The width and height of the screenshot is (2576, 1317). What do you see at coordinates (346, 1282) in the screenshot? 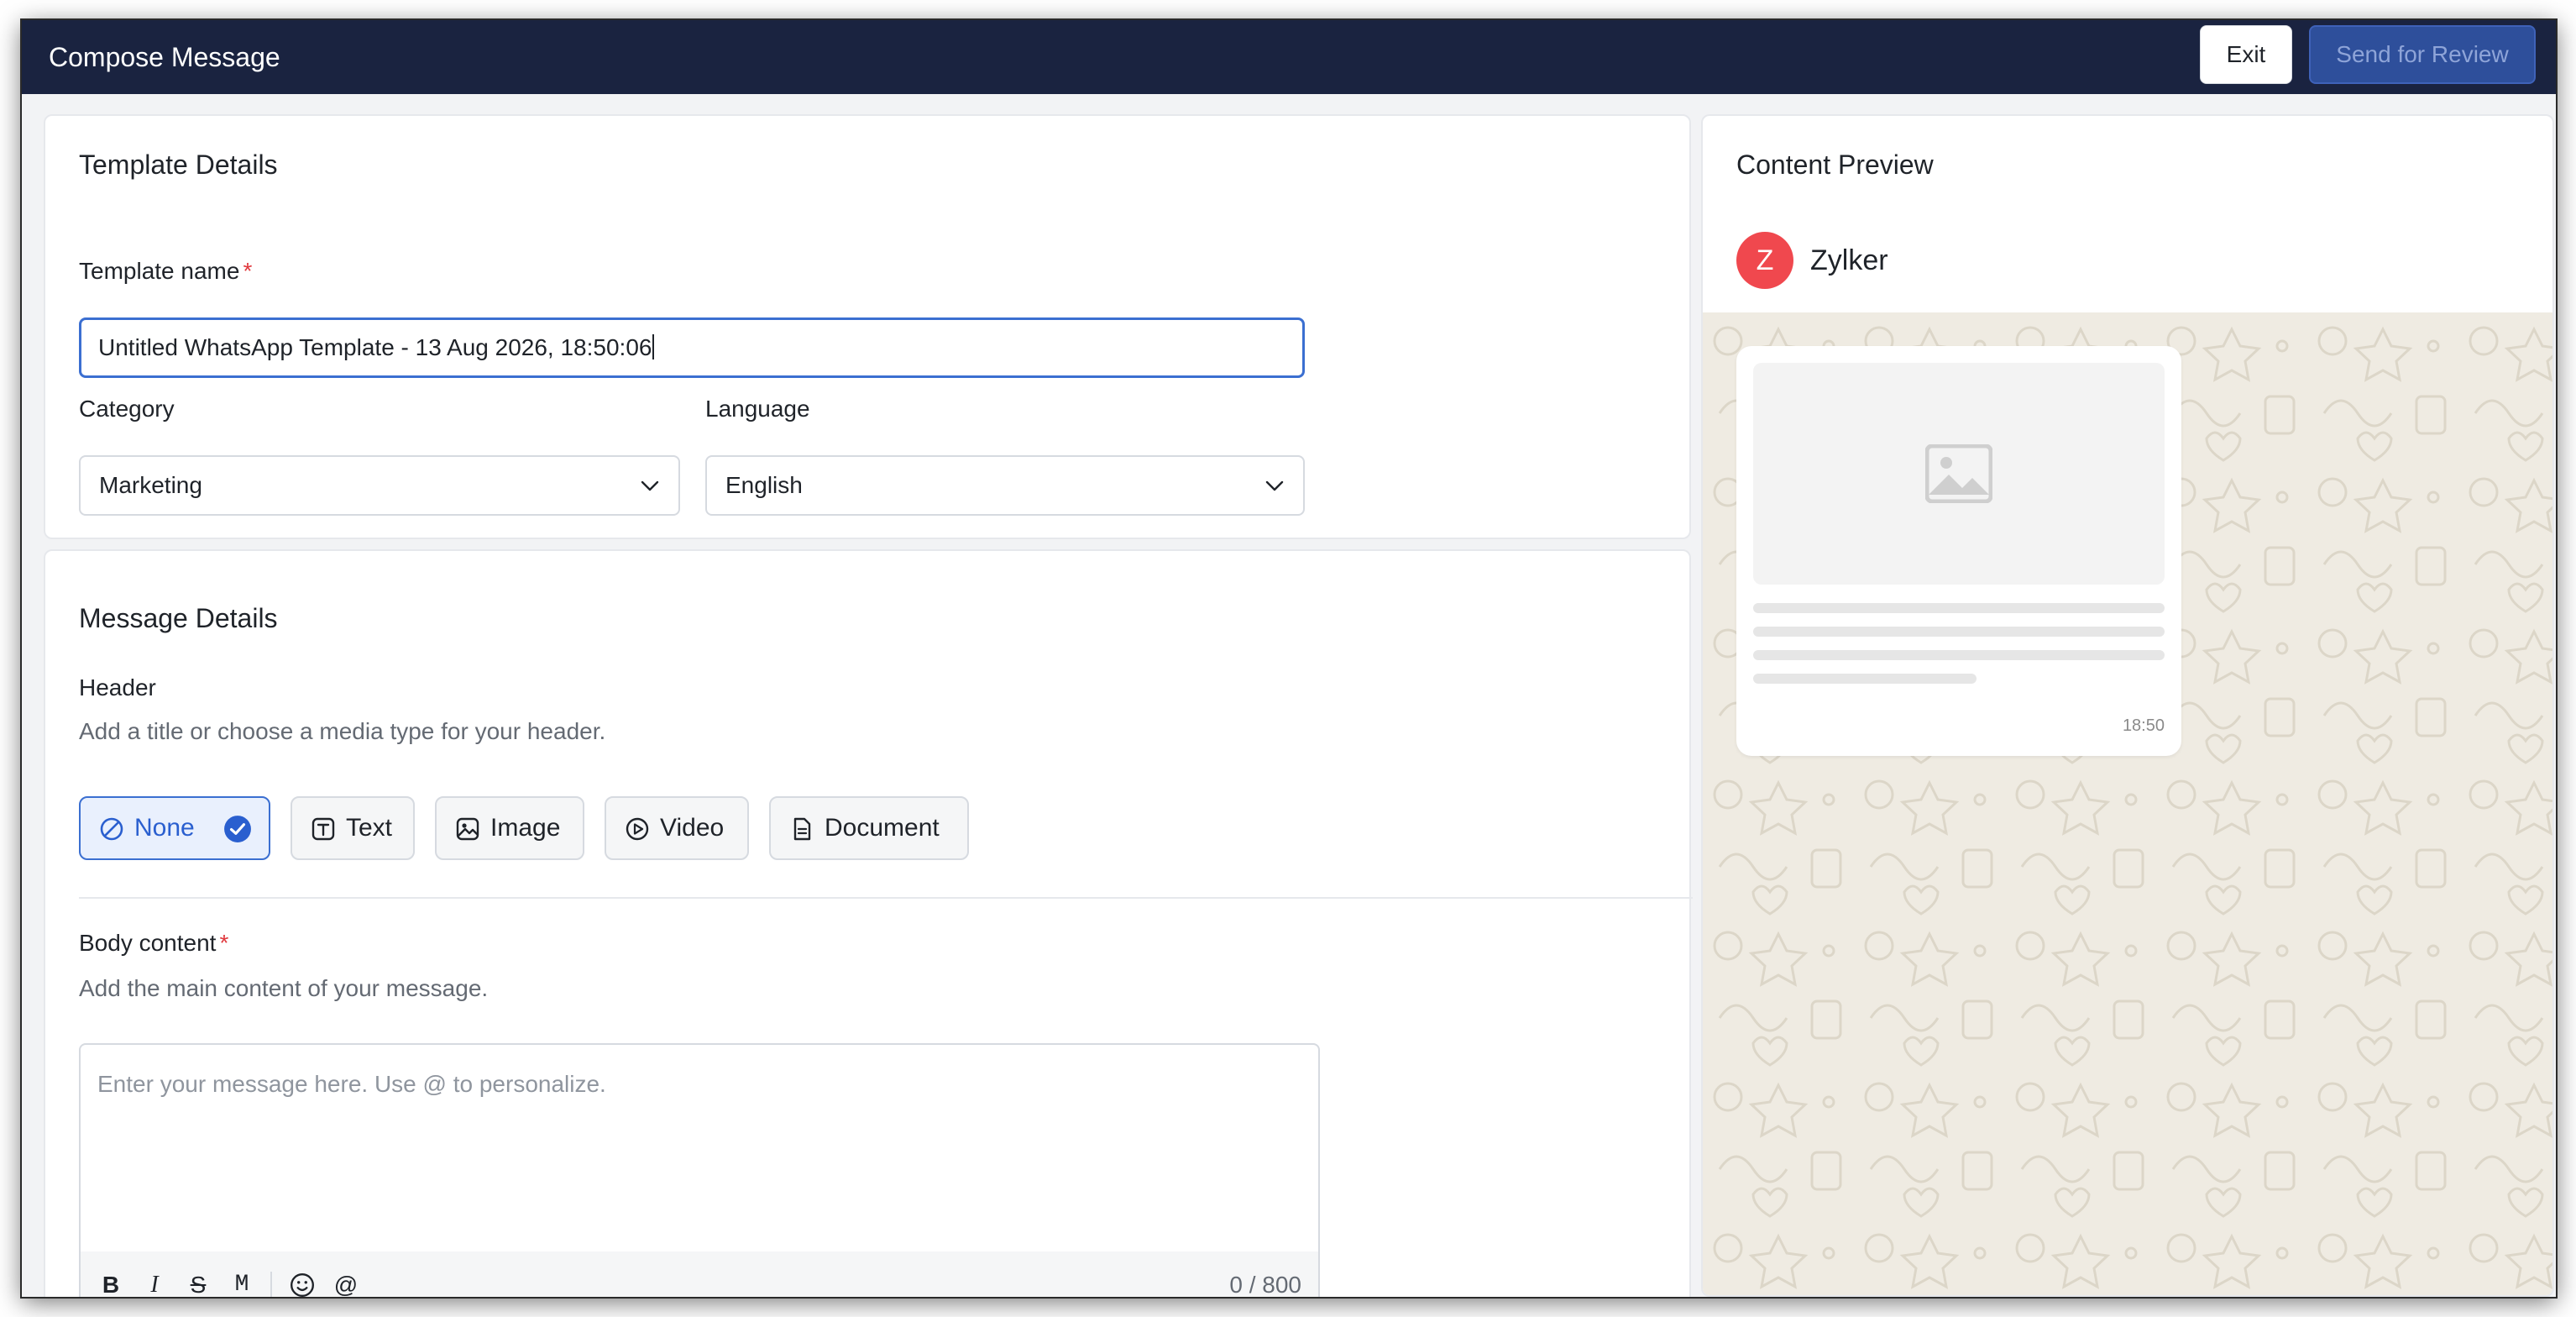
I see `mention-button: @` at bounding box center [346, 1282].